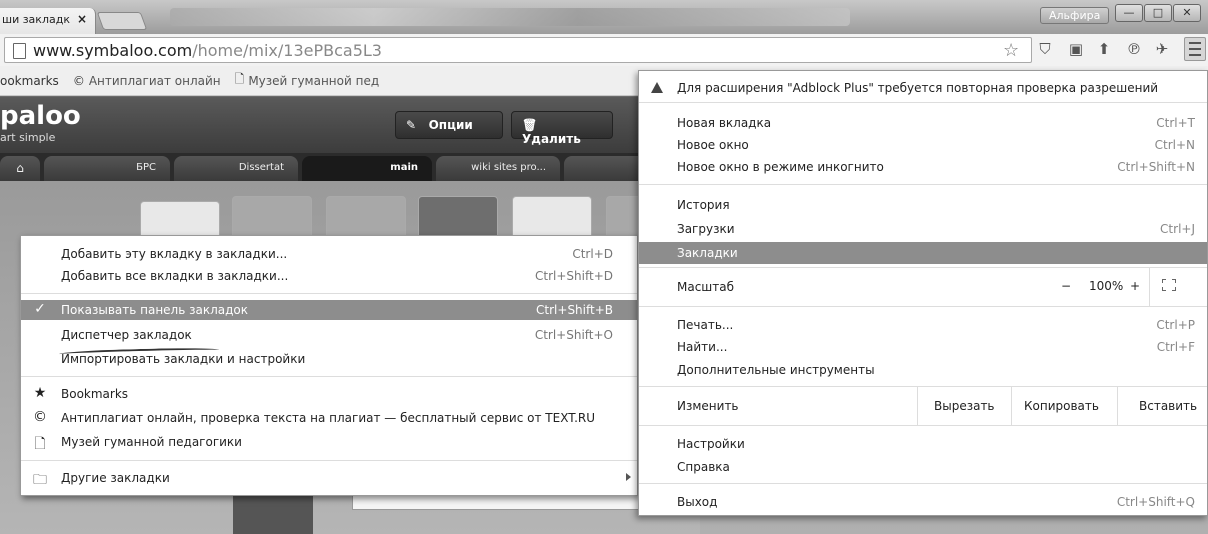 Image resolution: width=1208 pixels, height=534 pixels. Describe the element at coordinates (780, 167) in the screenshot. I see `menu-item-label: Новое окно в режиме инкогнито` at that location.